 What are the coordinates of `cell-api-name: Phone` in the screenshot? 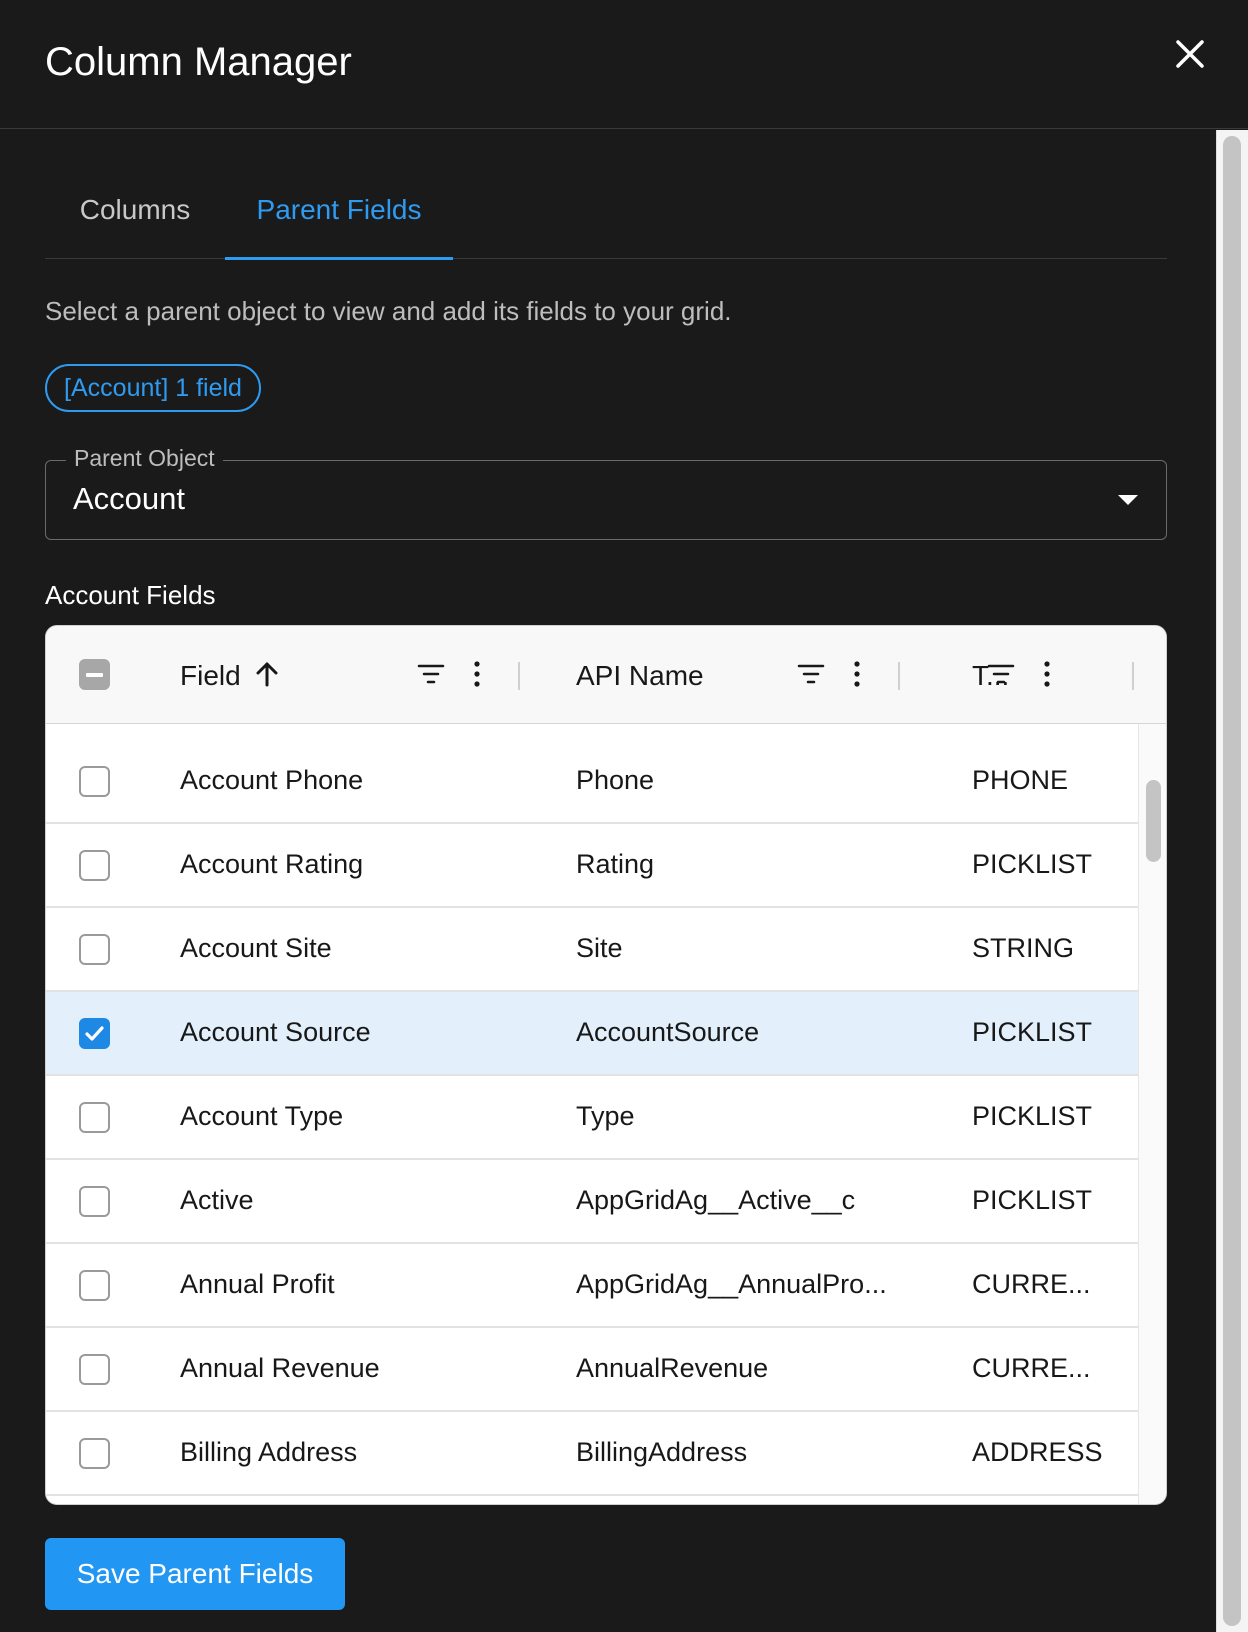 It's located at (615, 780).